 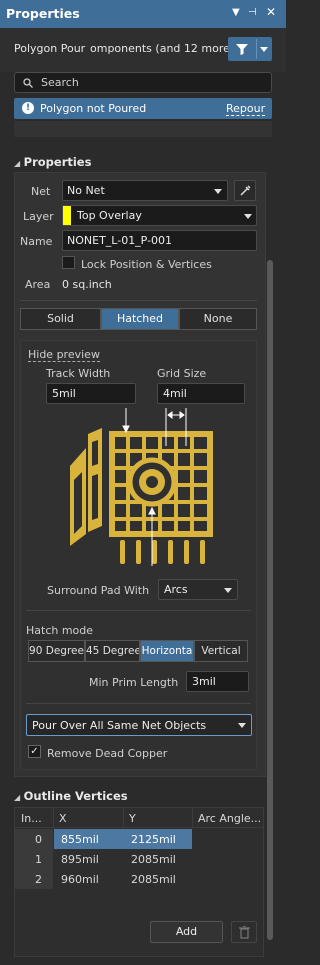 What do you see at coordinates (153, 839) in the screenshot?
I see `vertex-y: 2125mil` at bounding box center [153, 839].